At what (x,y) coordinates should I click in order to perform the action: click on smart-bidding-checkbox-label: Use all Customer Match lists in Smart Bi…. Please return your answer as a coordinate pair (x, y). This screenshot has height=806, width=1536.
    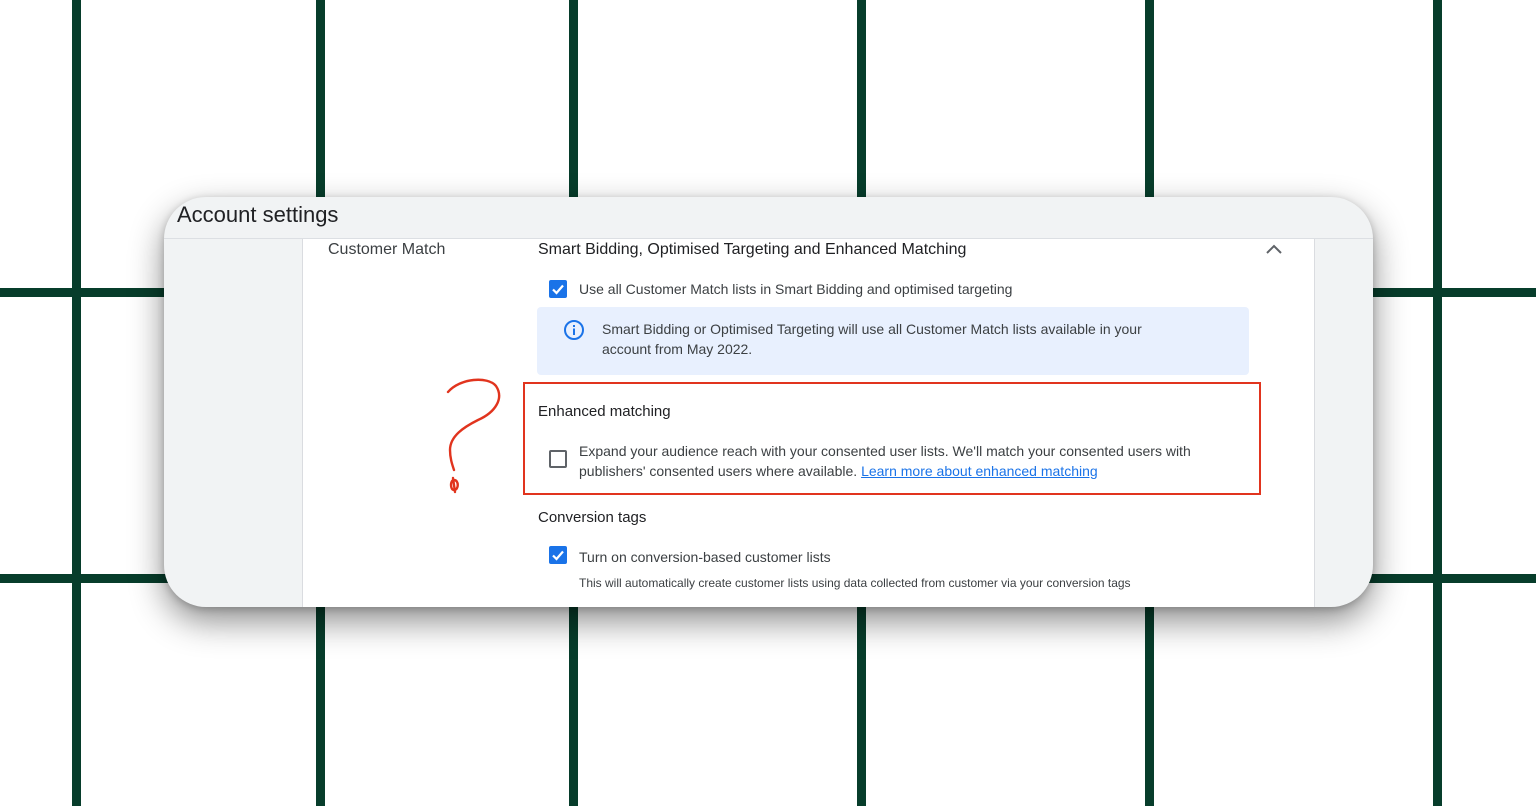
    Looking at the image, I should click on (796, 289).